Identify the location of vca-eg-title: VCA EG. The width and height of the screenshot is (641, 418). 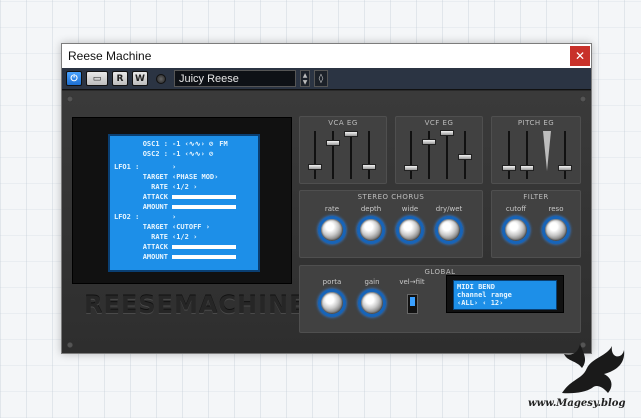
(343, 123).